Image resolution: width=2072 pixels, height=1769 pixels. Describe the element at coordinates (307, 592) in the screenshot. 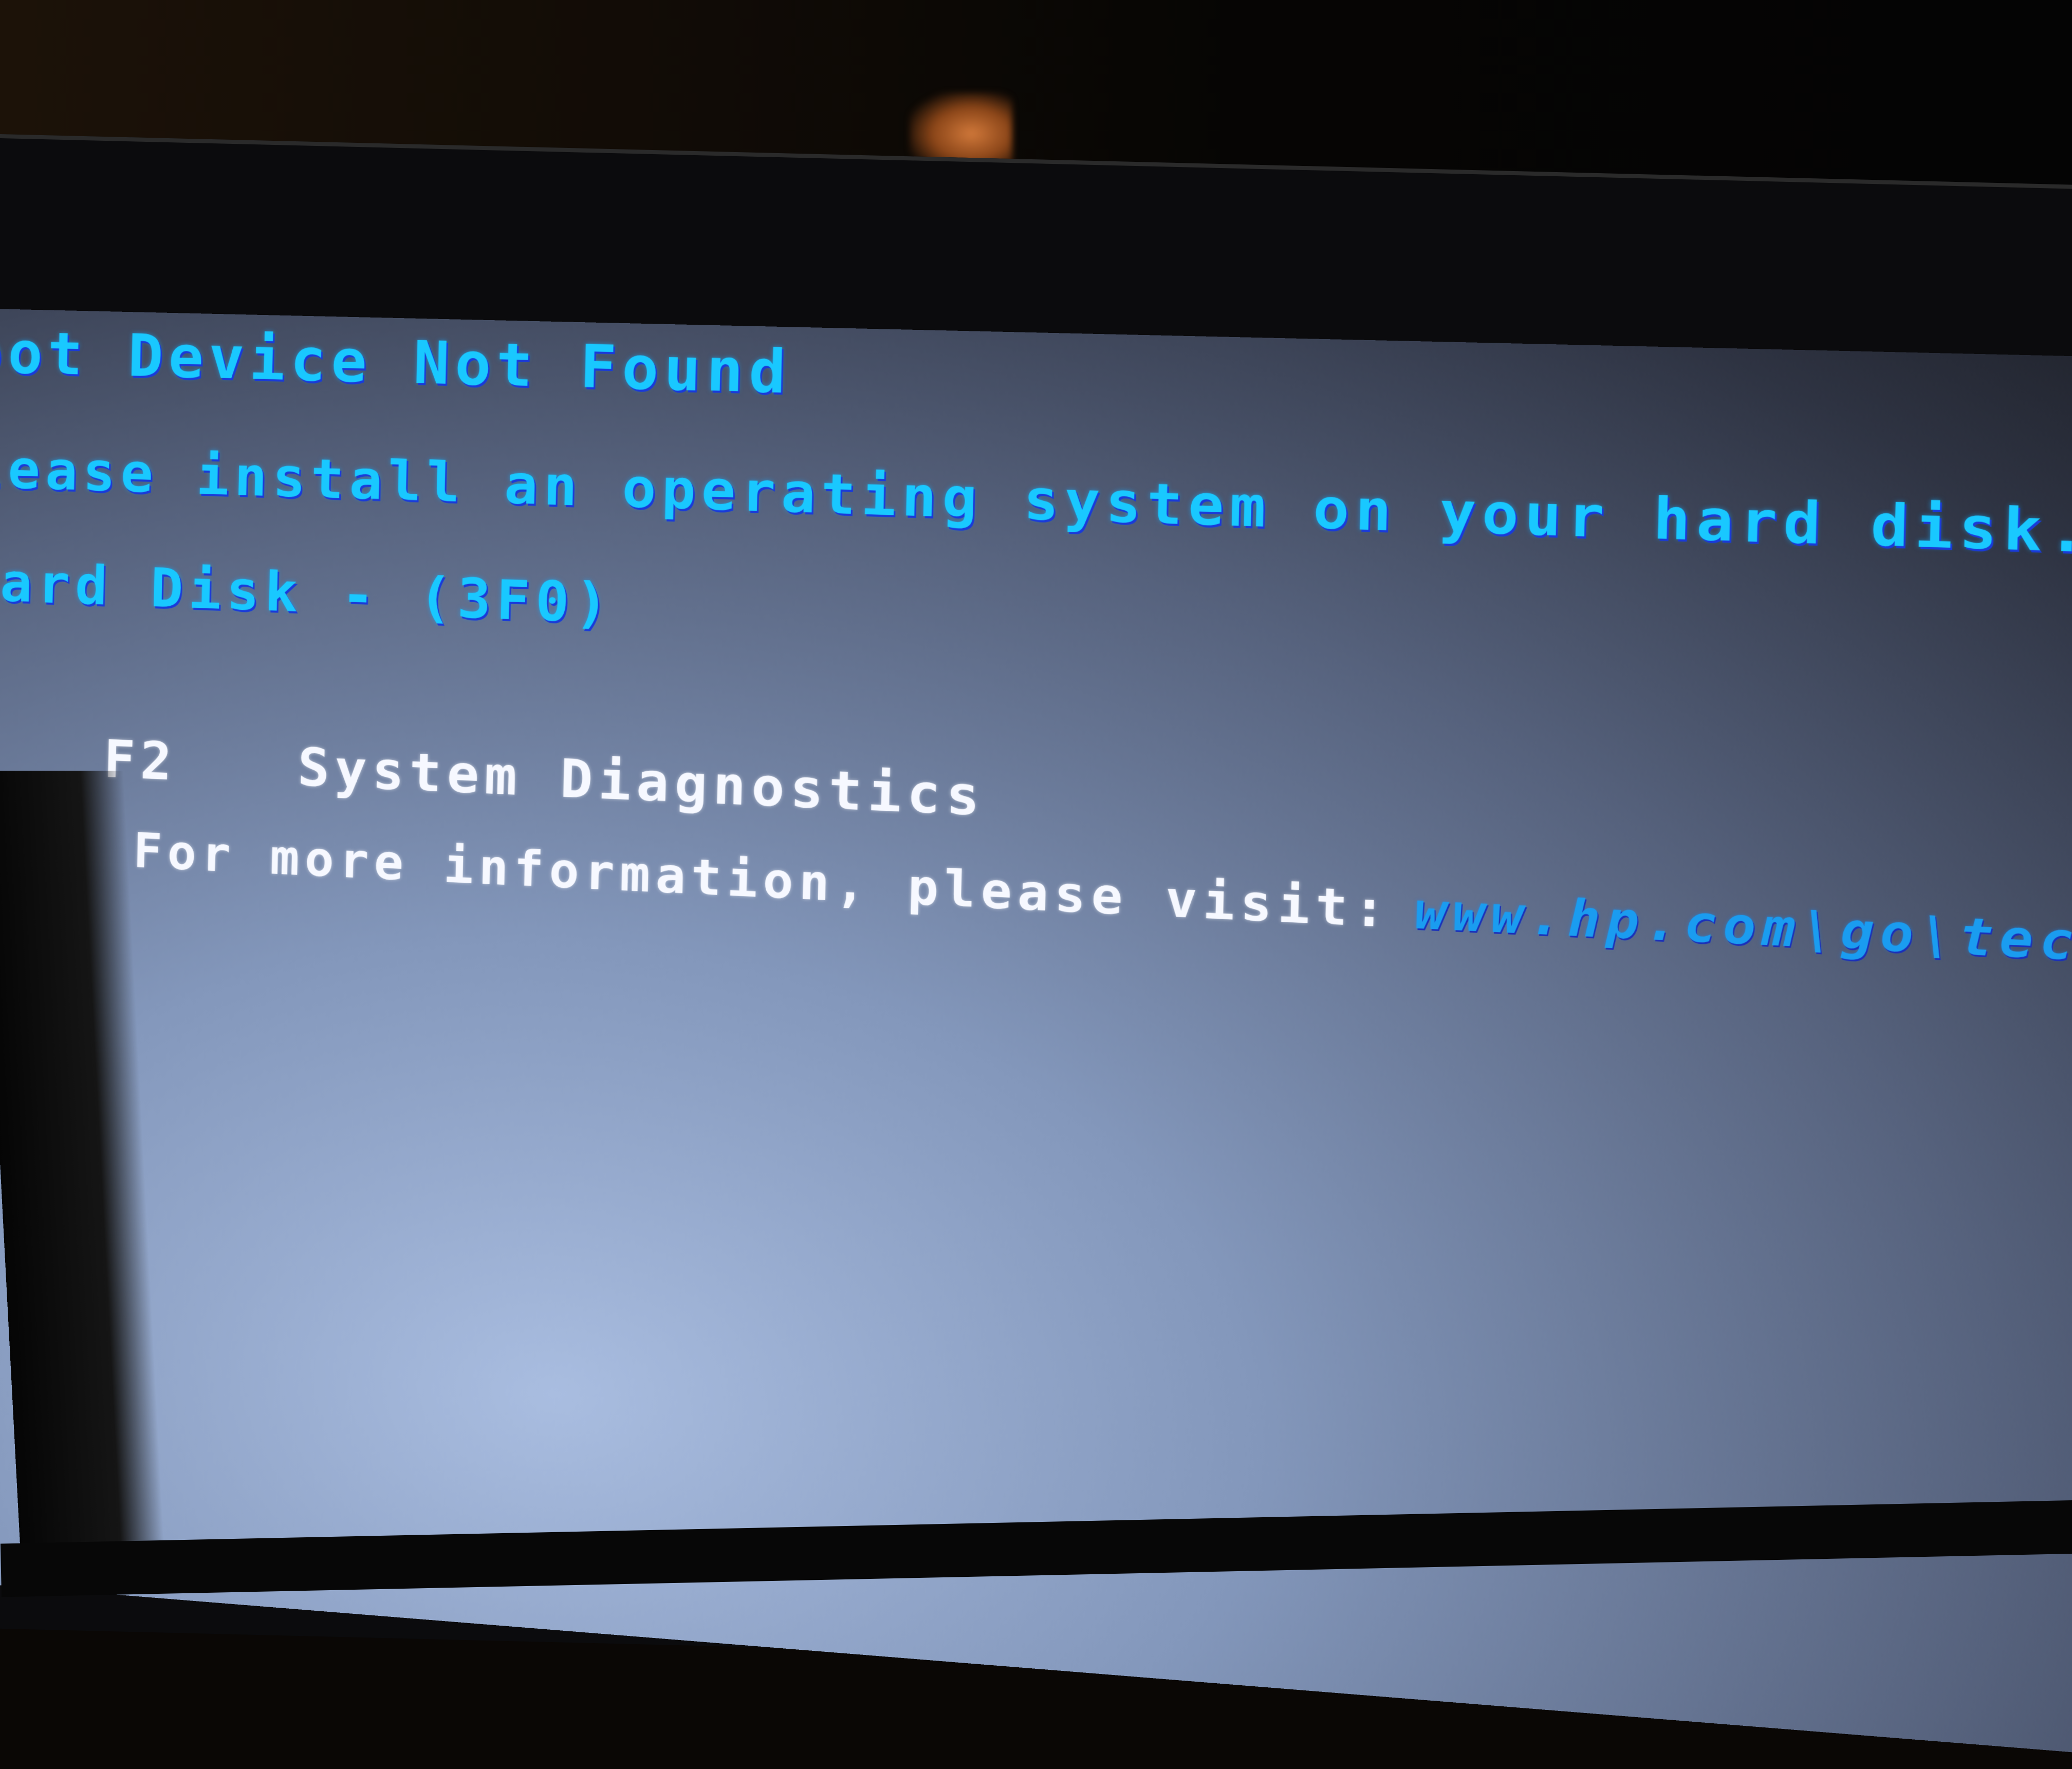

I see `error-code: Hard Disk - (3F0)` at that location.